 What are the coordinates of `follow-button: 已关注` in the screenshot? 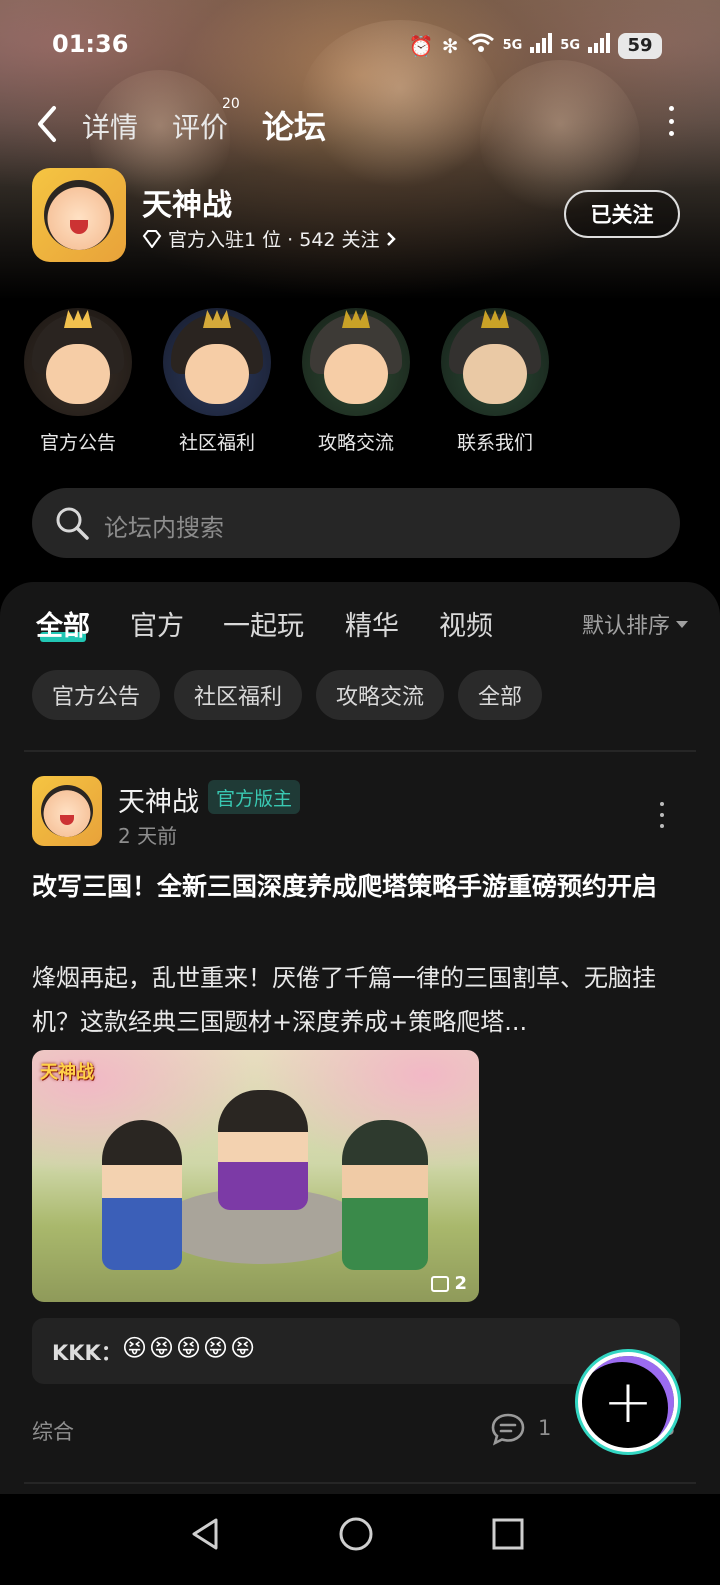 It's located at (622, 214).